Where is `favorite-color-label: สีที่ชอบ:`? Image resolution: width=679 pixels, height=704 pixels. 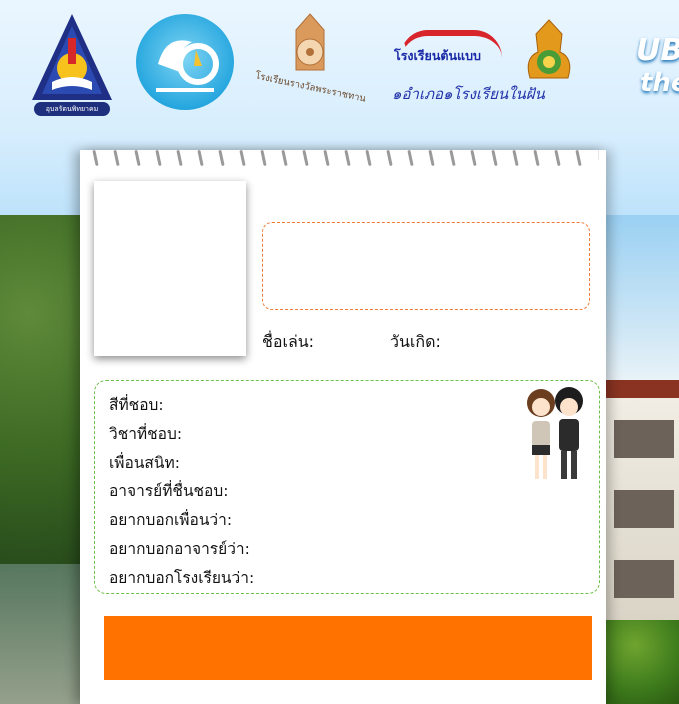 favorite-color-label: สีที่ชอบ: is located at coordinates (136, 405).